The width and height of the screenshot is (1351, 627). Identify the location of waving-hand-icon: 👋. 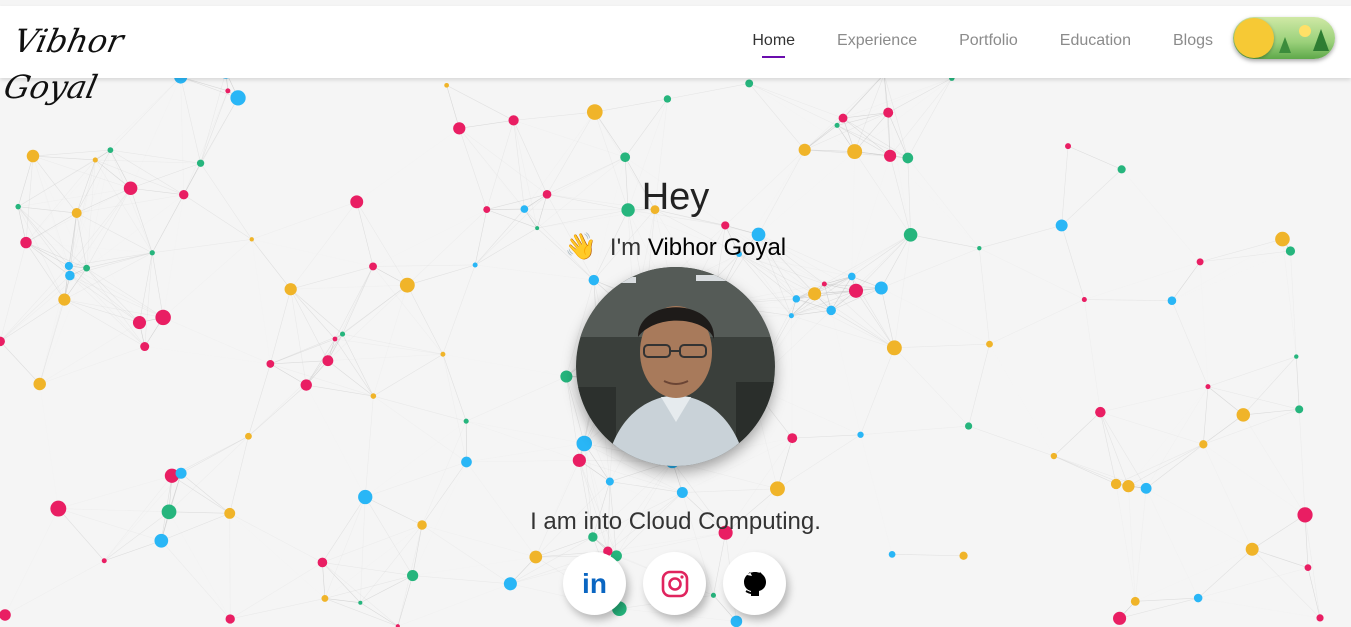
(581, 246).